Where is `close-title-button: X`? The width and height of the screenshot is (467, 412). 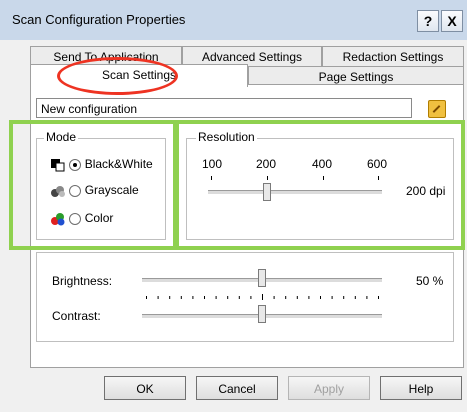
close-title-button: X is located at coordinates (452, 21).